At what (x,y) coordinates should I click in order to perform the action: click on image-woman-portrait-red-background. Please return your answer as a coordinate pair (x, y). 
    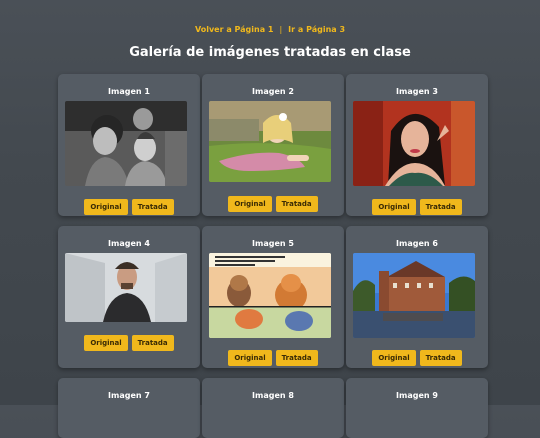
    Looking at the image, I should click on (414, 143).